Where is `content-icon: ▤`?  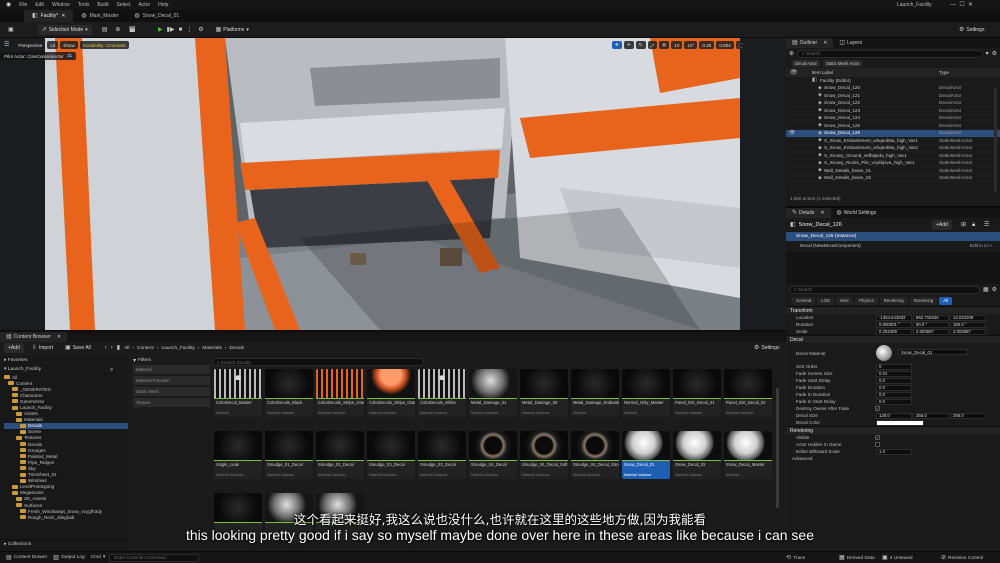
content-icon: ▤ is located at coordinates (105, 30).